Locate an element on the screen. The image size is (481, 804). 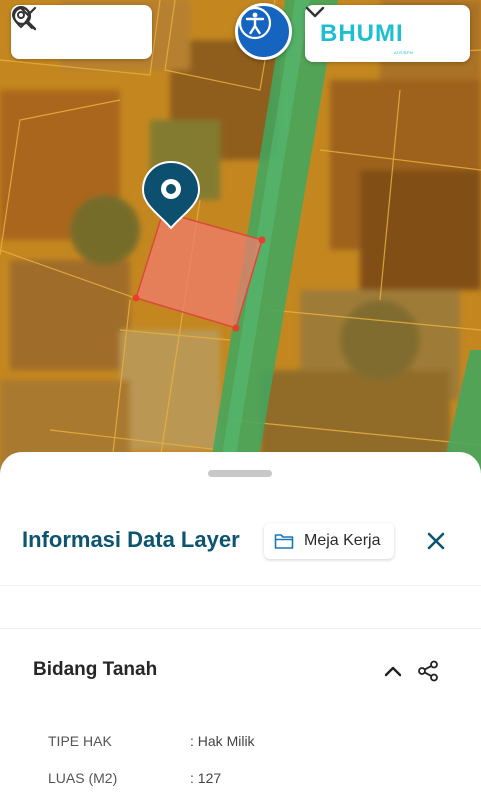
folder-icon is located at coordinates (284, 541).